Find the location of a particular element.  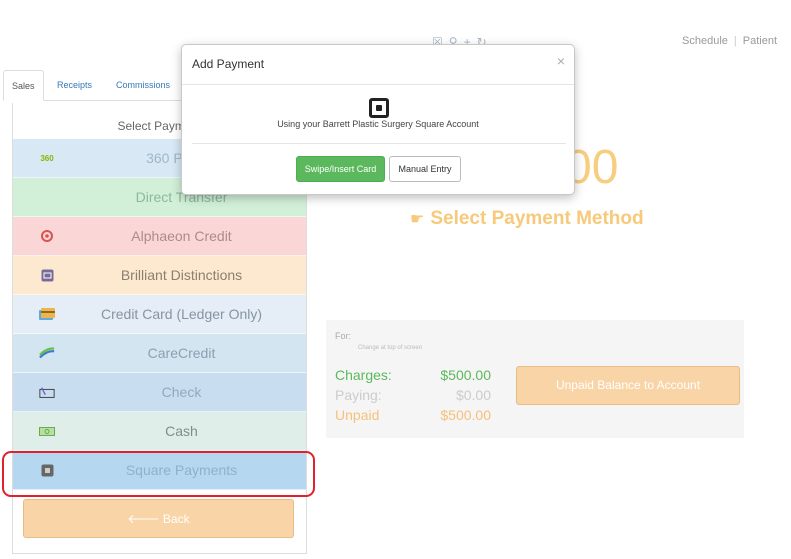

alphaeon-icon is located at coordinates (47, 236).